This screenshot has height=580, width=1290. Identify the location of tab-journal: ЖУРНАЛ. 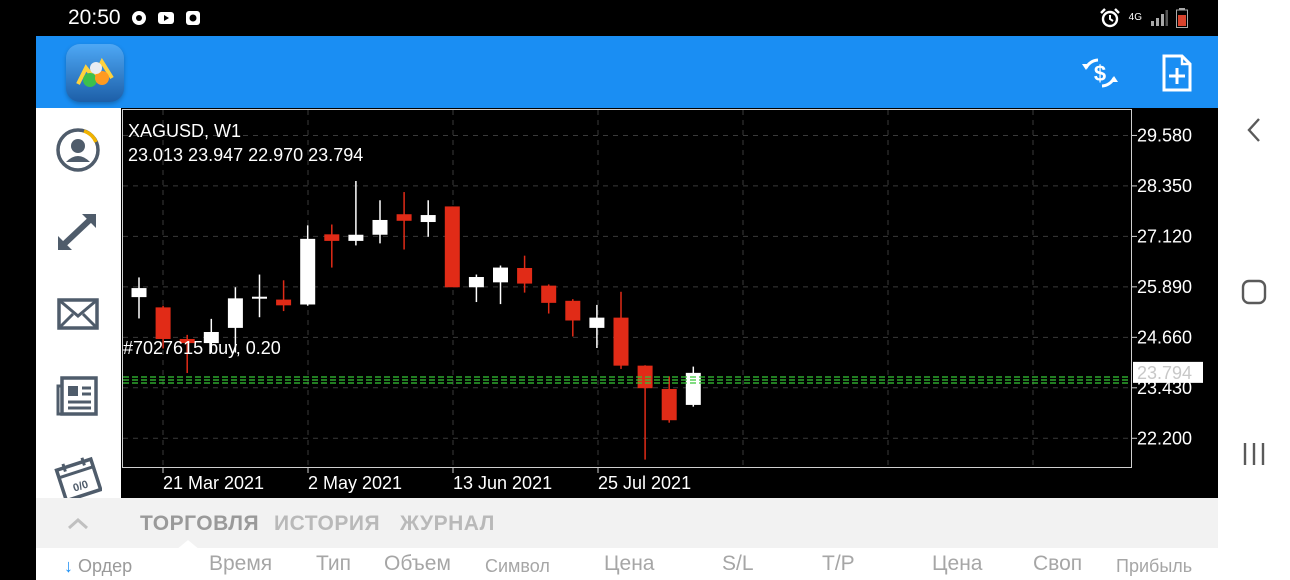
(447, 524).